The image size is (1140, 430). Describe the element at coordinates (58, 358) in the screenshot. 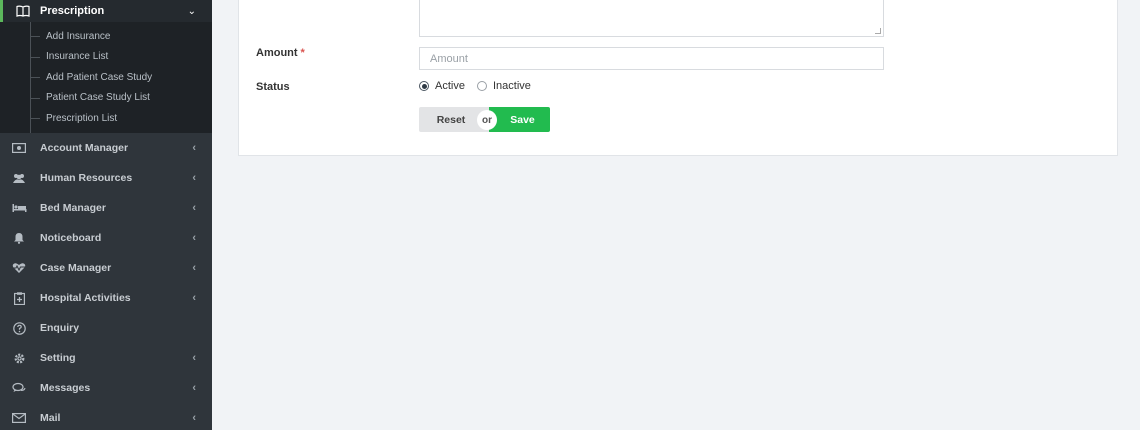

I see `sidebar-item-label: Setting` at that location.